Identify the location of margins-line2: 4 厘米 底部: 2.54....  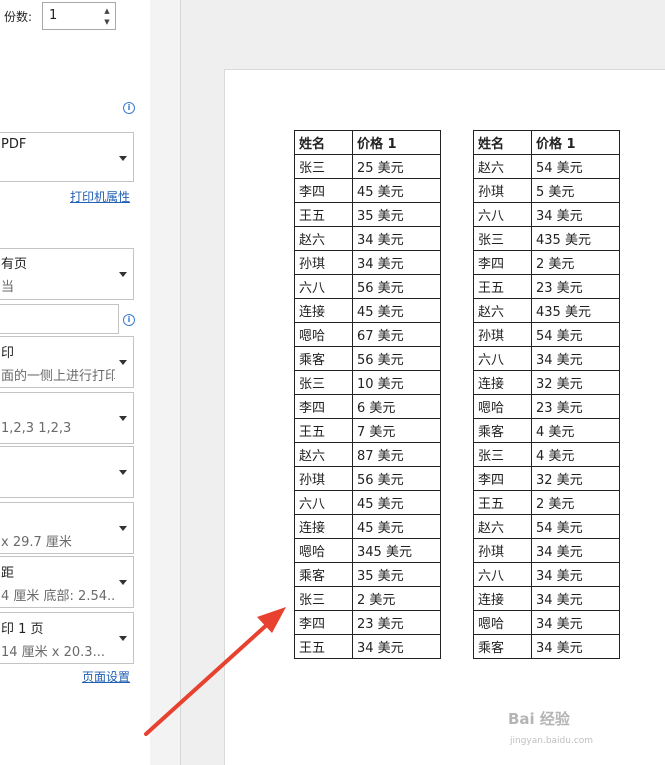
(58, 596).